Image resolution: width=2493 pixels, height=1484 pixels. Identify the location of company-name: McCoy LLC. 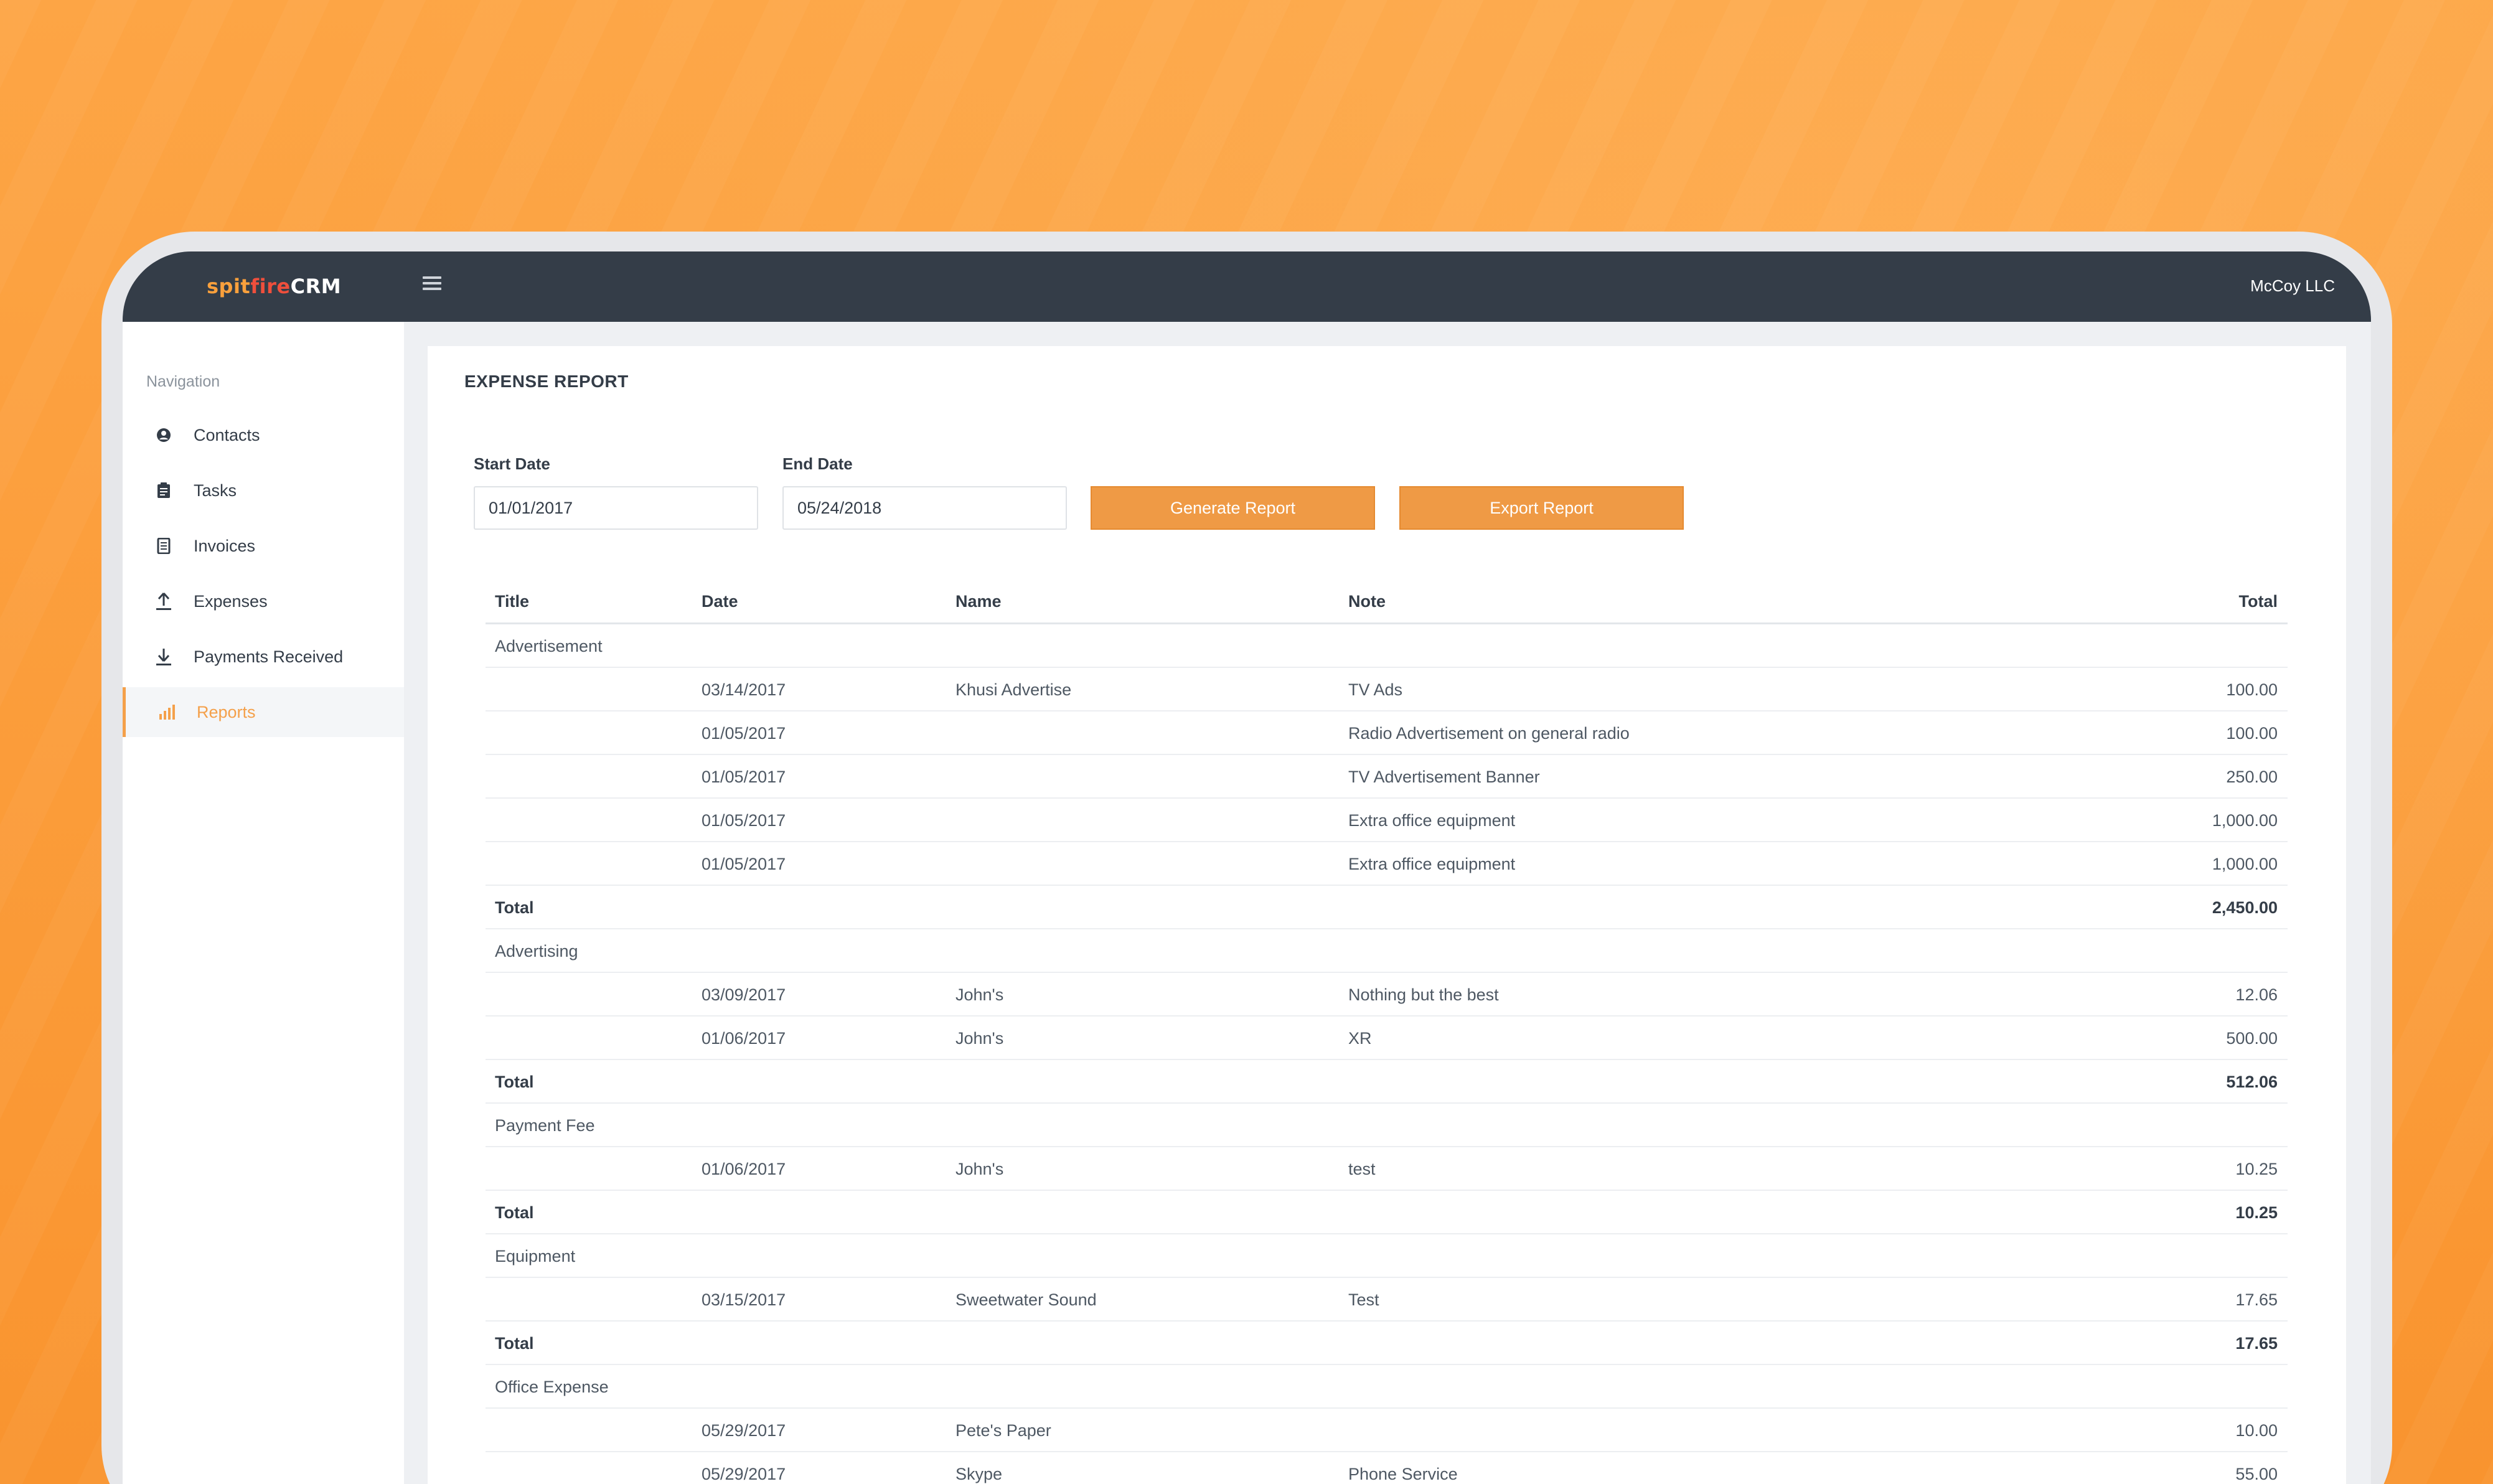
(2292, 286).